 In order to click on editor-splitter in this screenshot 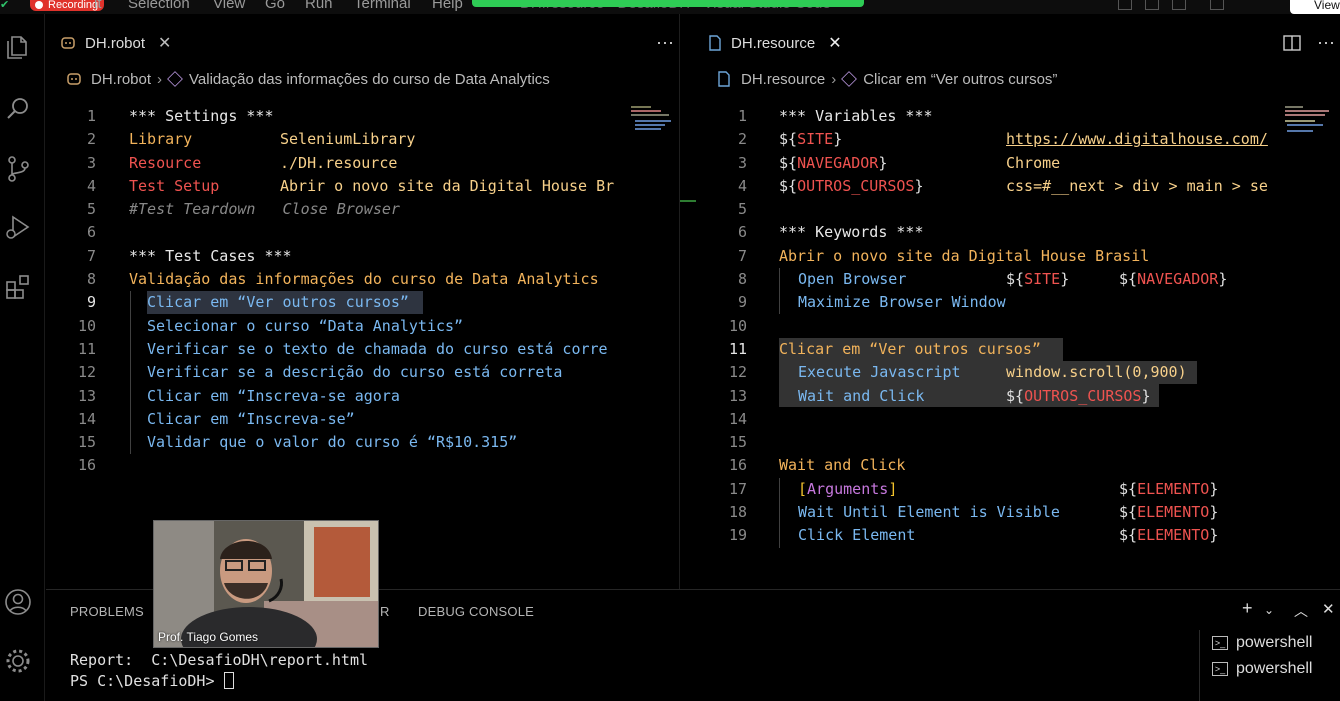, I will do `click(688, 301)`.